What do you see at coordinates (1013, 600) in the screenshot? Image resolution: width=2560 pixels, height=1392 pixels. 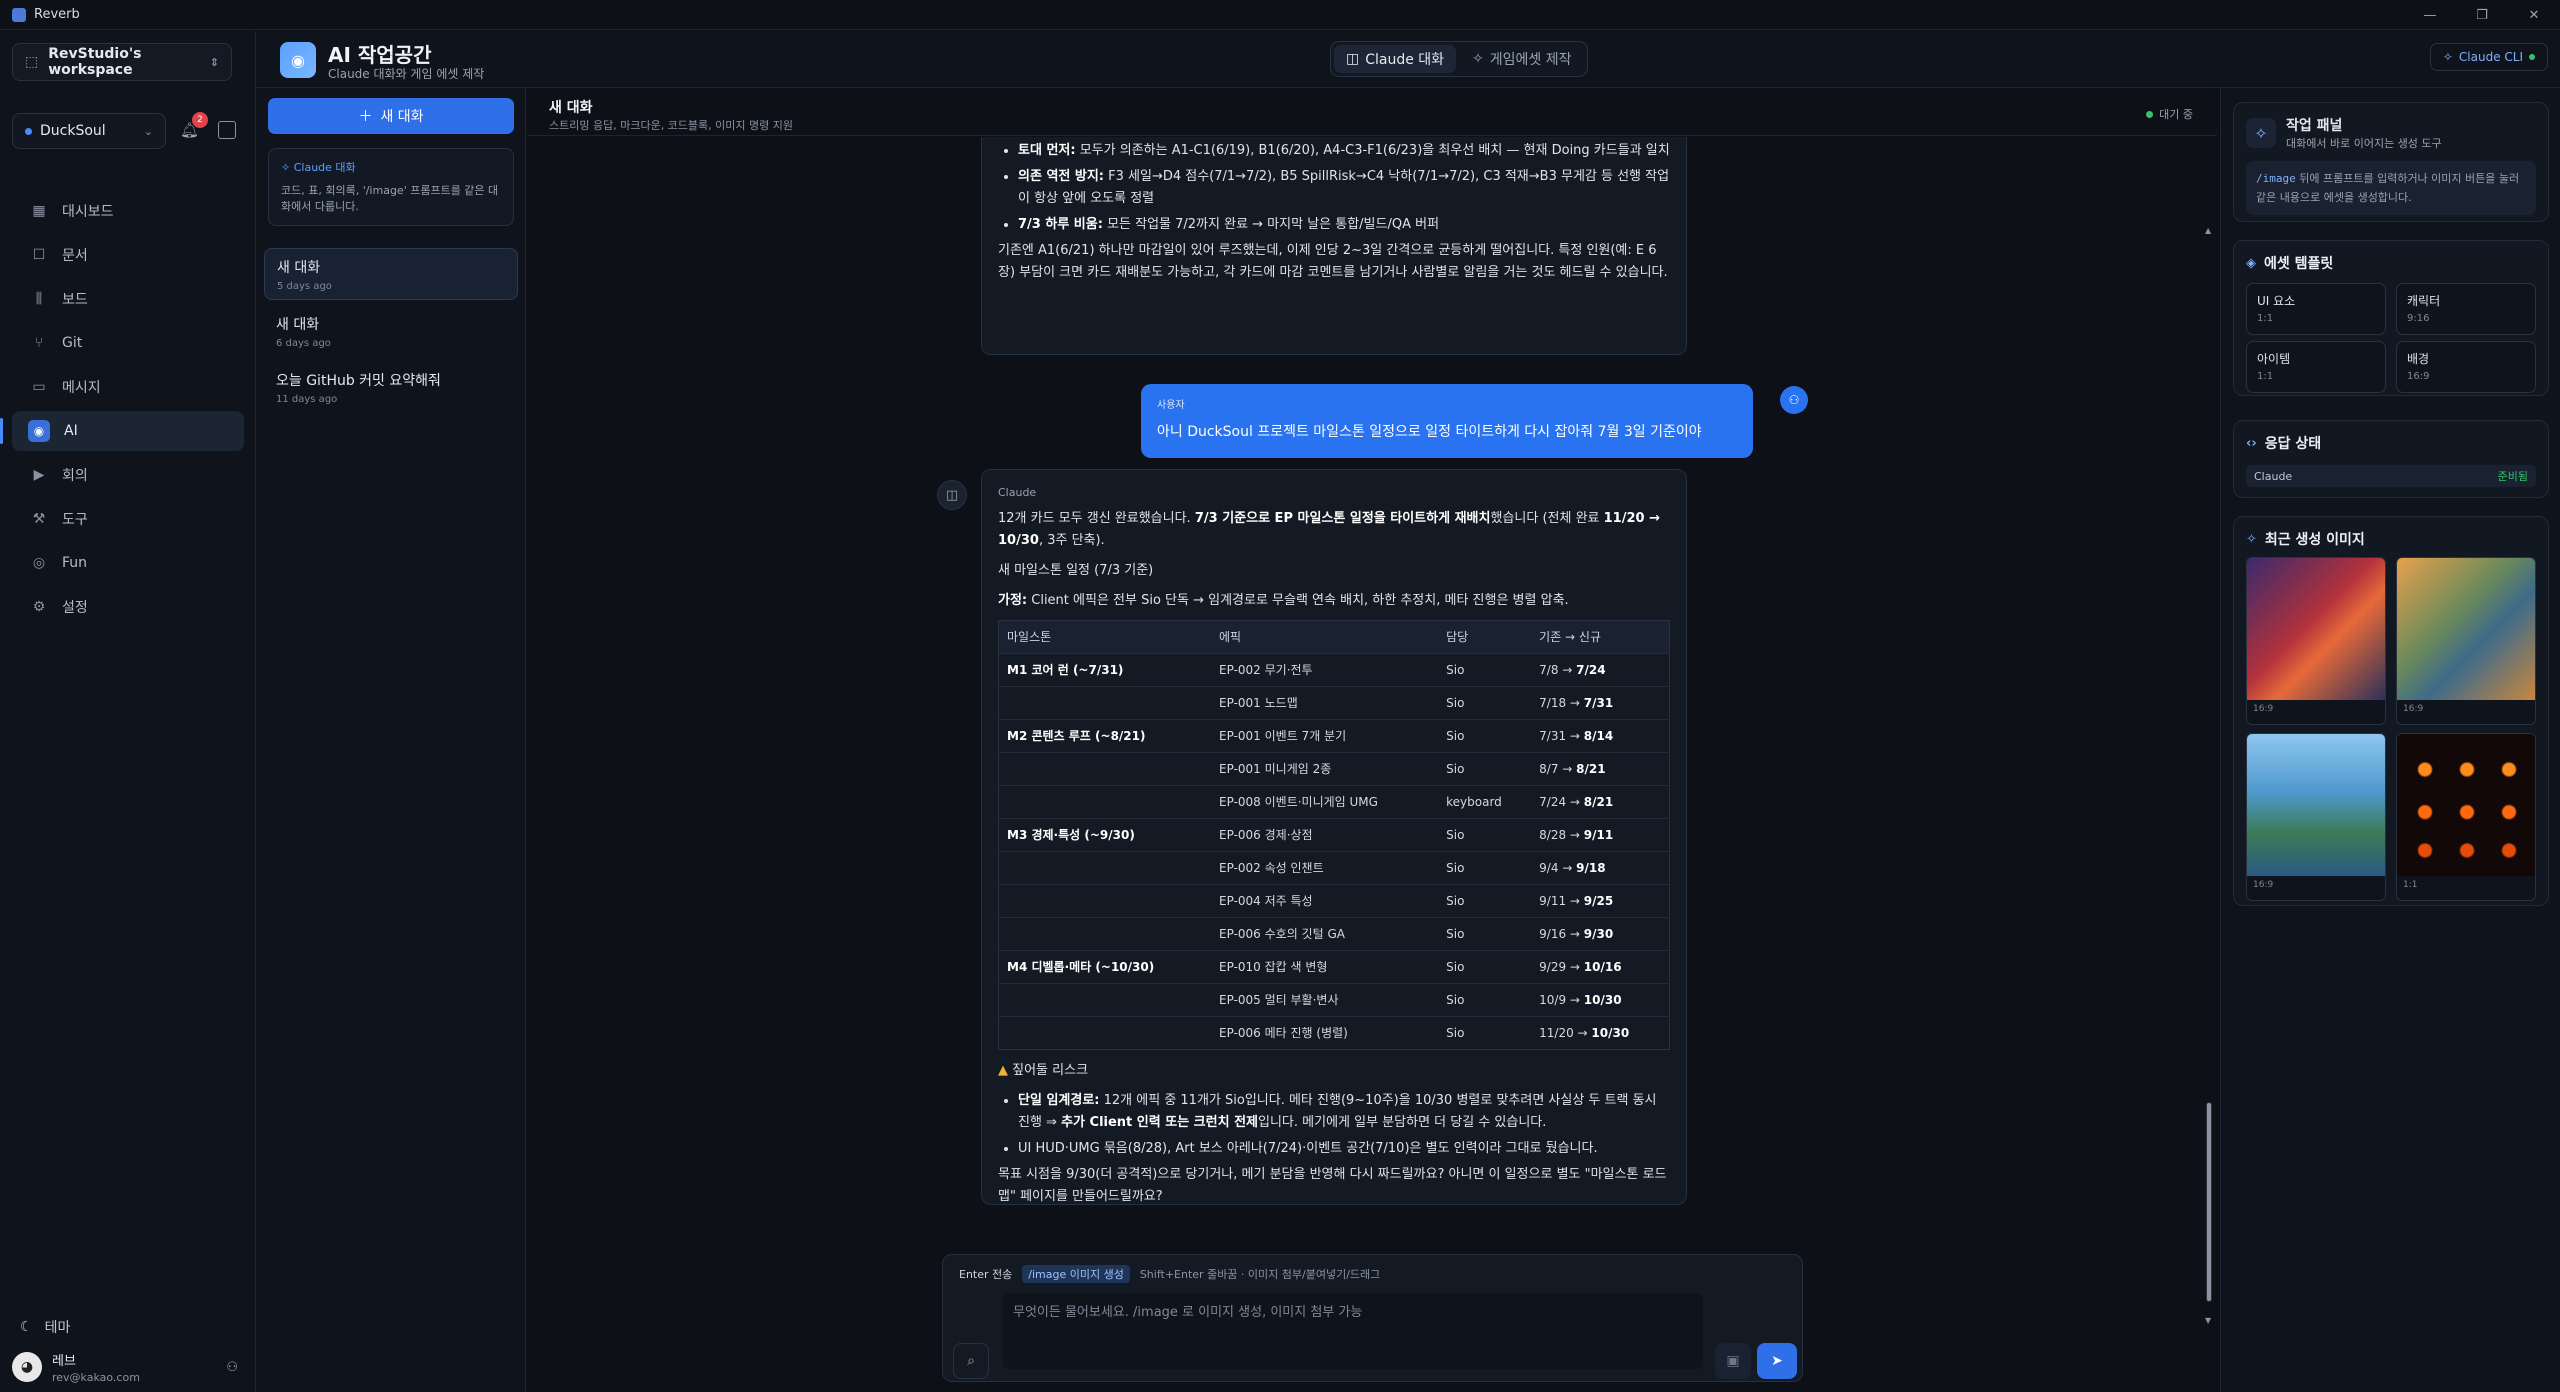 I see `bold-text: 가정:` at bounding box center [1013, 600].